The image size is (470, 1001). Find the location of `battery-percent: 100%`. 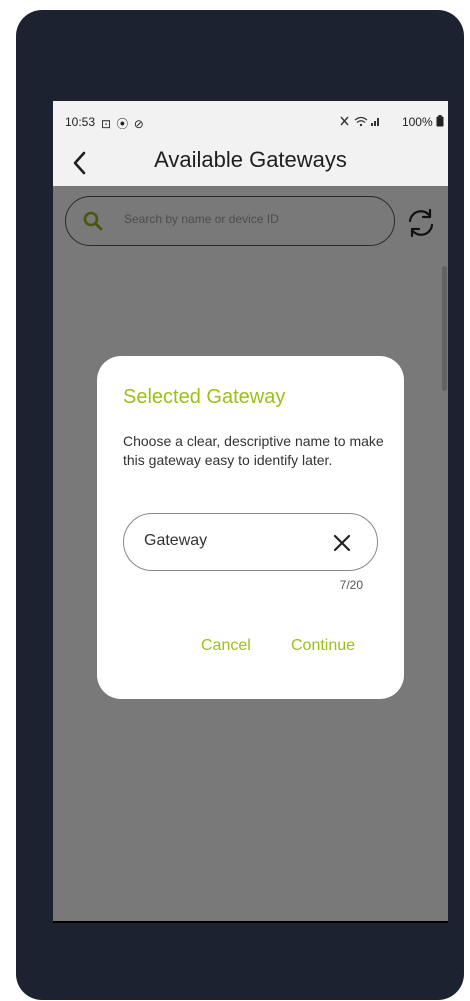

battery-percent: 100% is located at coordinates (417, 122).